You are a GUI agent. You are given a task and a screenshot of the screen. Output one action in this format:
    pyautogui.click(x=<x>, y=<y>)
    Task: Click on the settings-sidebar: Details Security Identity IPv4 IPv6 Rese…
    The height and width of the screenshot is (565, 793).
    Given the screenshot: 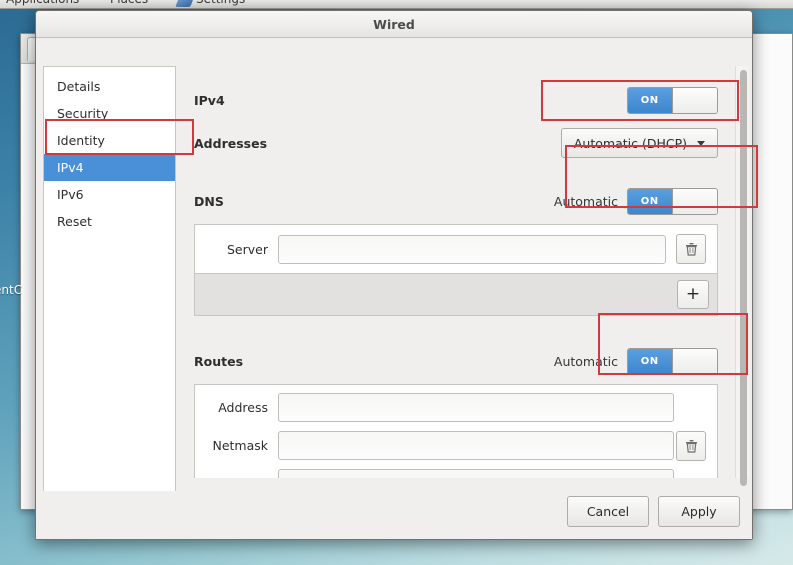 What is the action you would take?
    pyautogui.click(x=109, y=298)
    